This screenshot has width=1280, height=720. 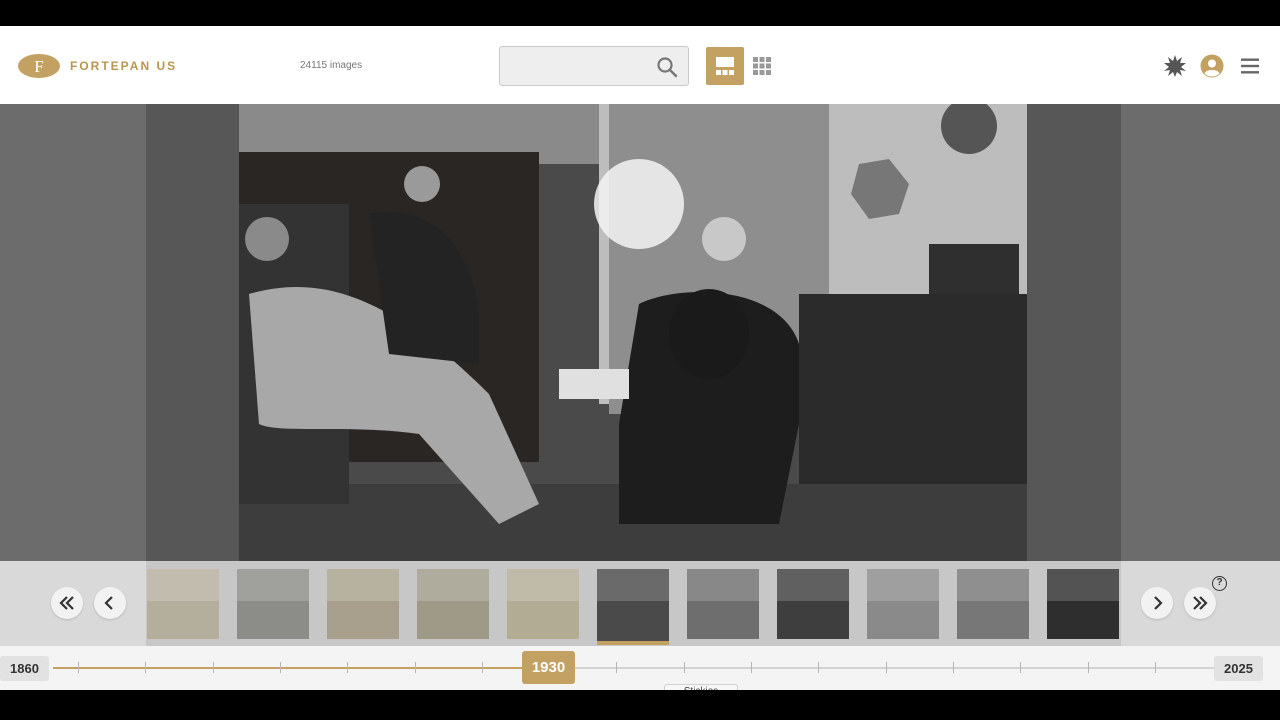 I want to click on search-box, so click(x=594, y=66).